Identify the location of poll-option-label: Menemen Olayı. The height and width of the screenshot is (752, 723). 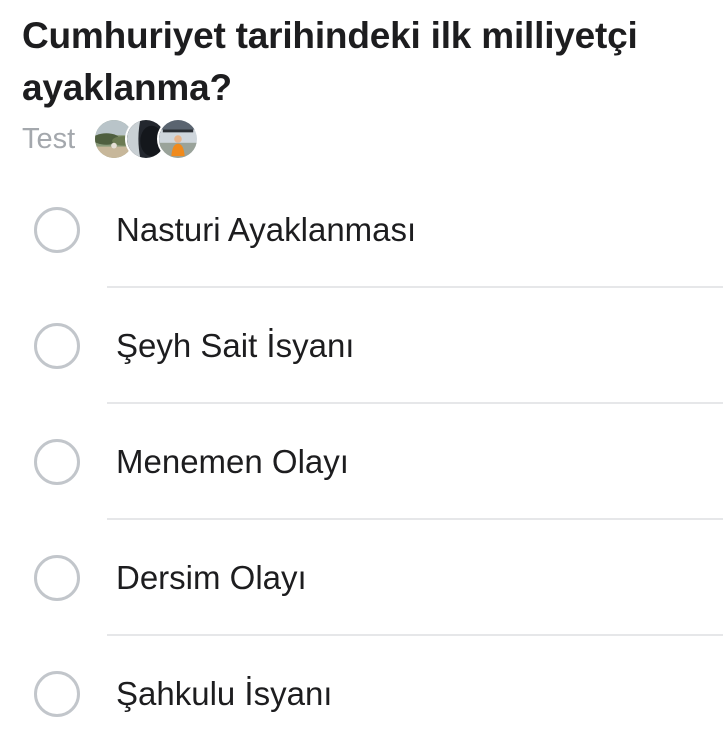
(232, 461).